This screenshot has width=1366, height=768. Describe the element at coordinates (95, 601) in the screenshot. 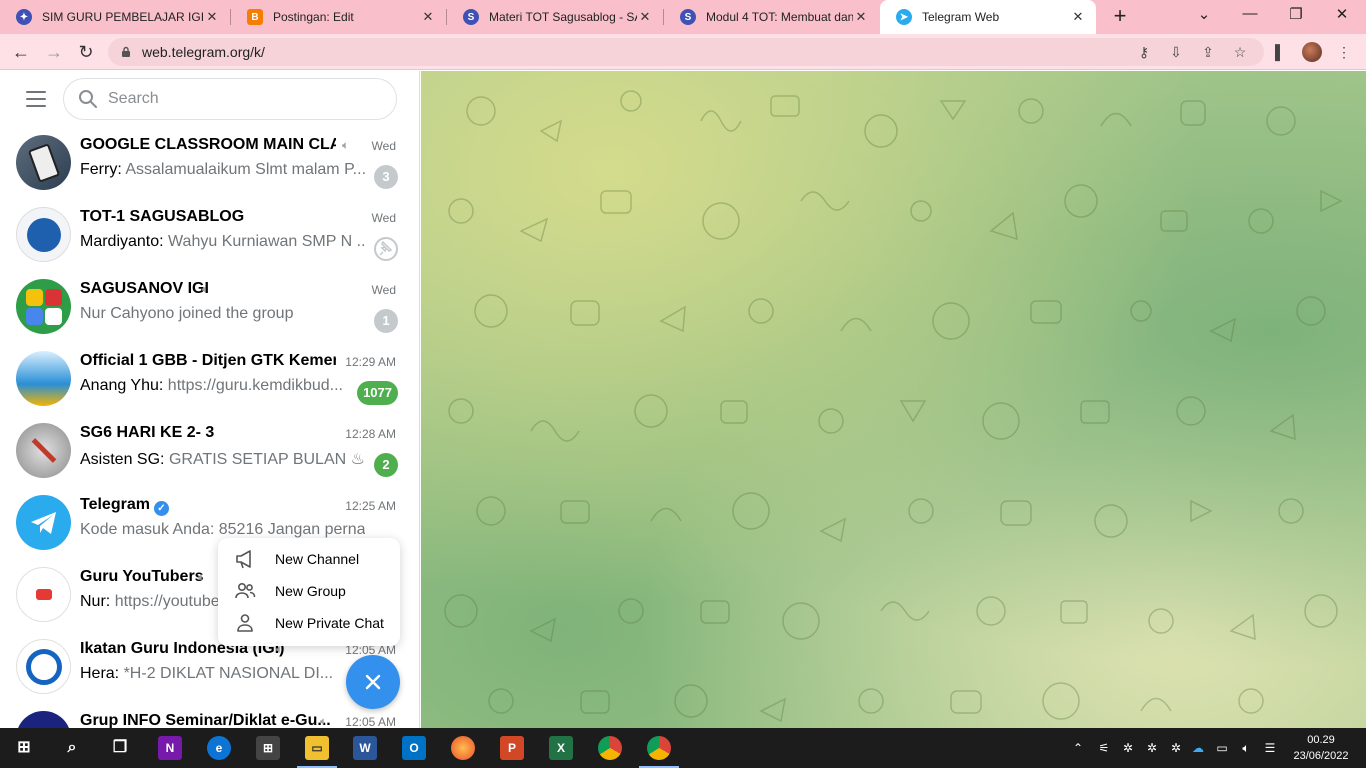

I see `chat-sender: Nur:` at that location.